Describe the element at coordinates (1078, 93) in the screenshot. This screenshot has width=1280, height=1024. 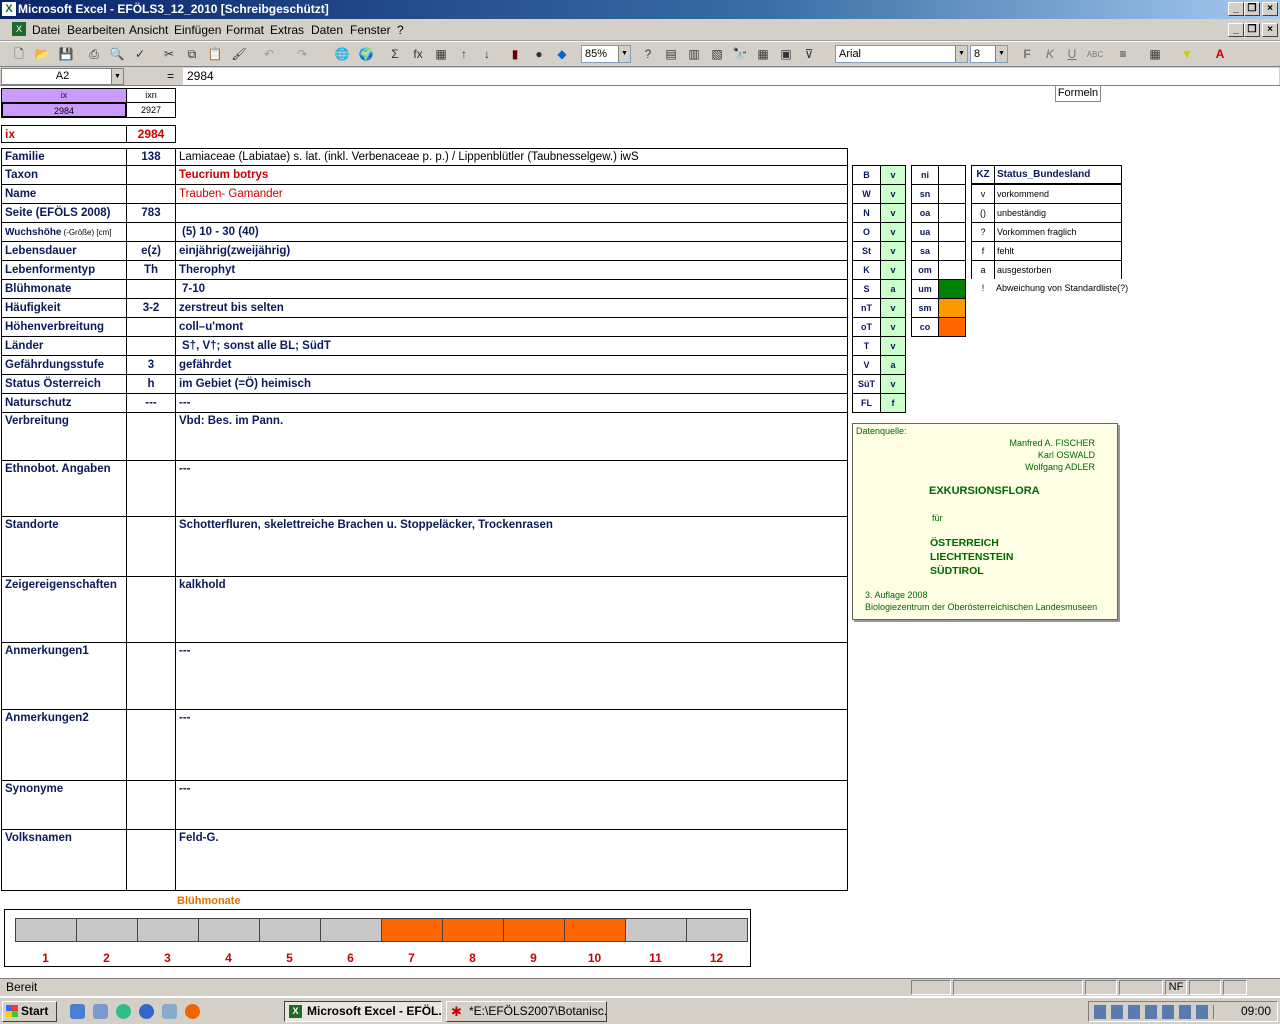
I see `formeln-button: Formeln` at that location.